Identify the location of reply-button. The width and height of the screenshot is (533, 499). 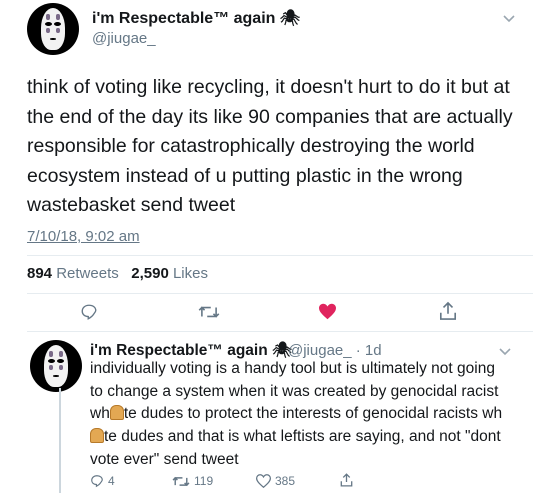
(89, 312).